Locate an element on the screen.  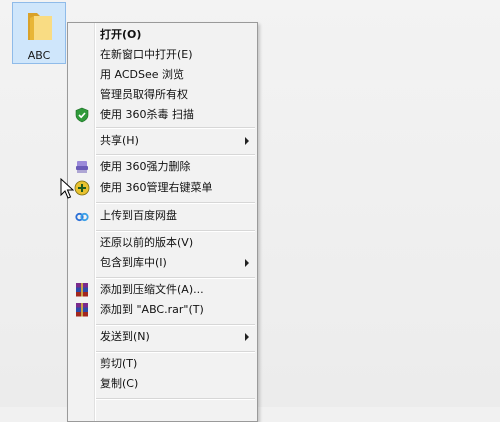
menu-item-label: 发送到(N) is located at coordinates (125, 336).